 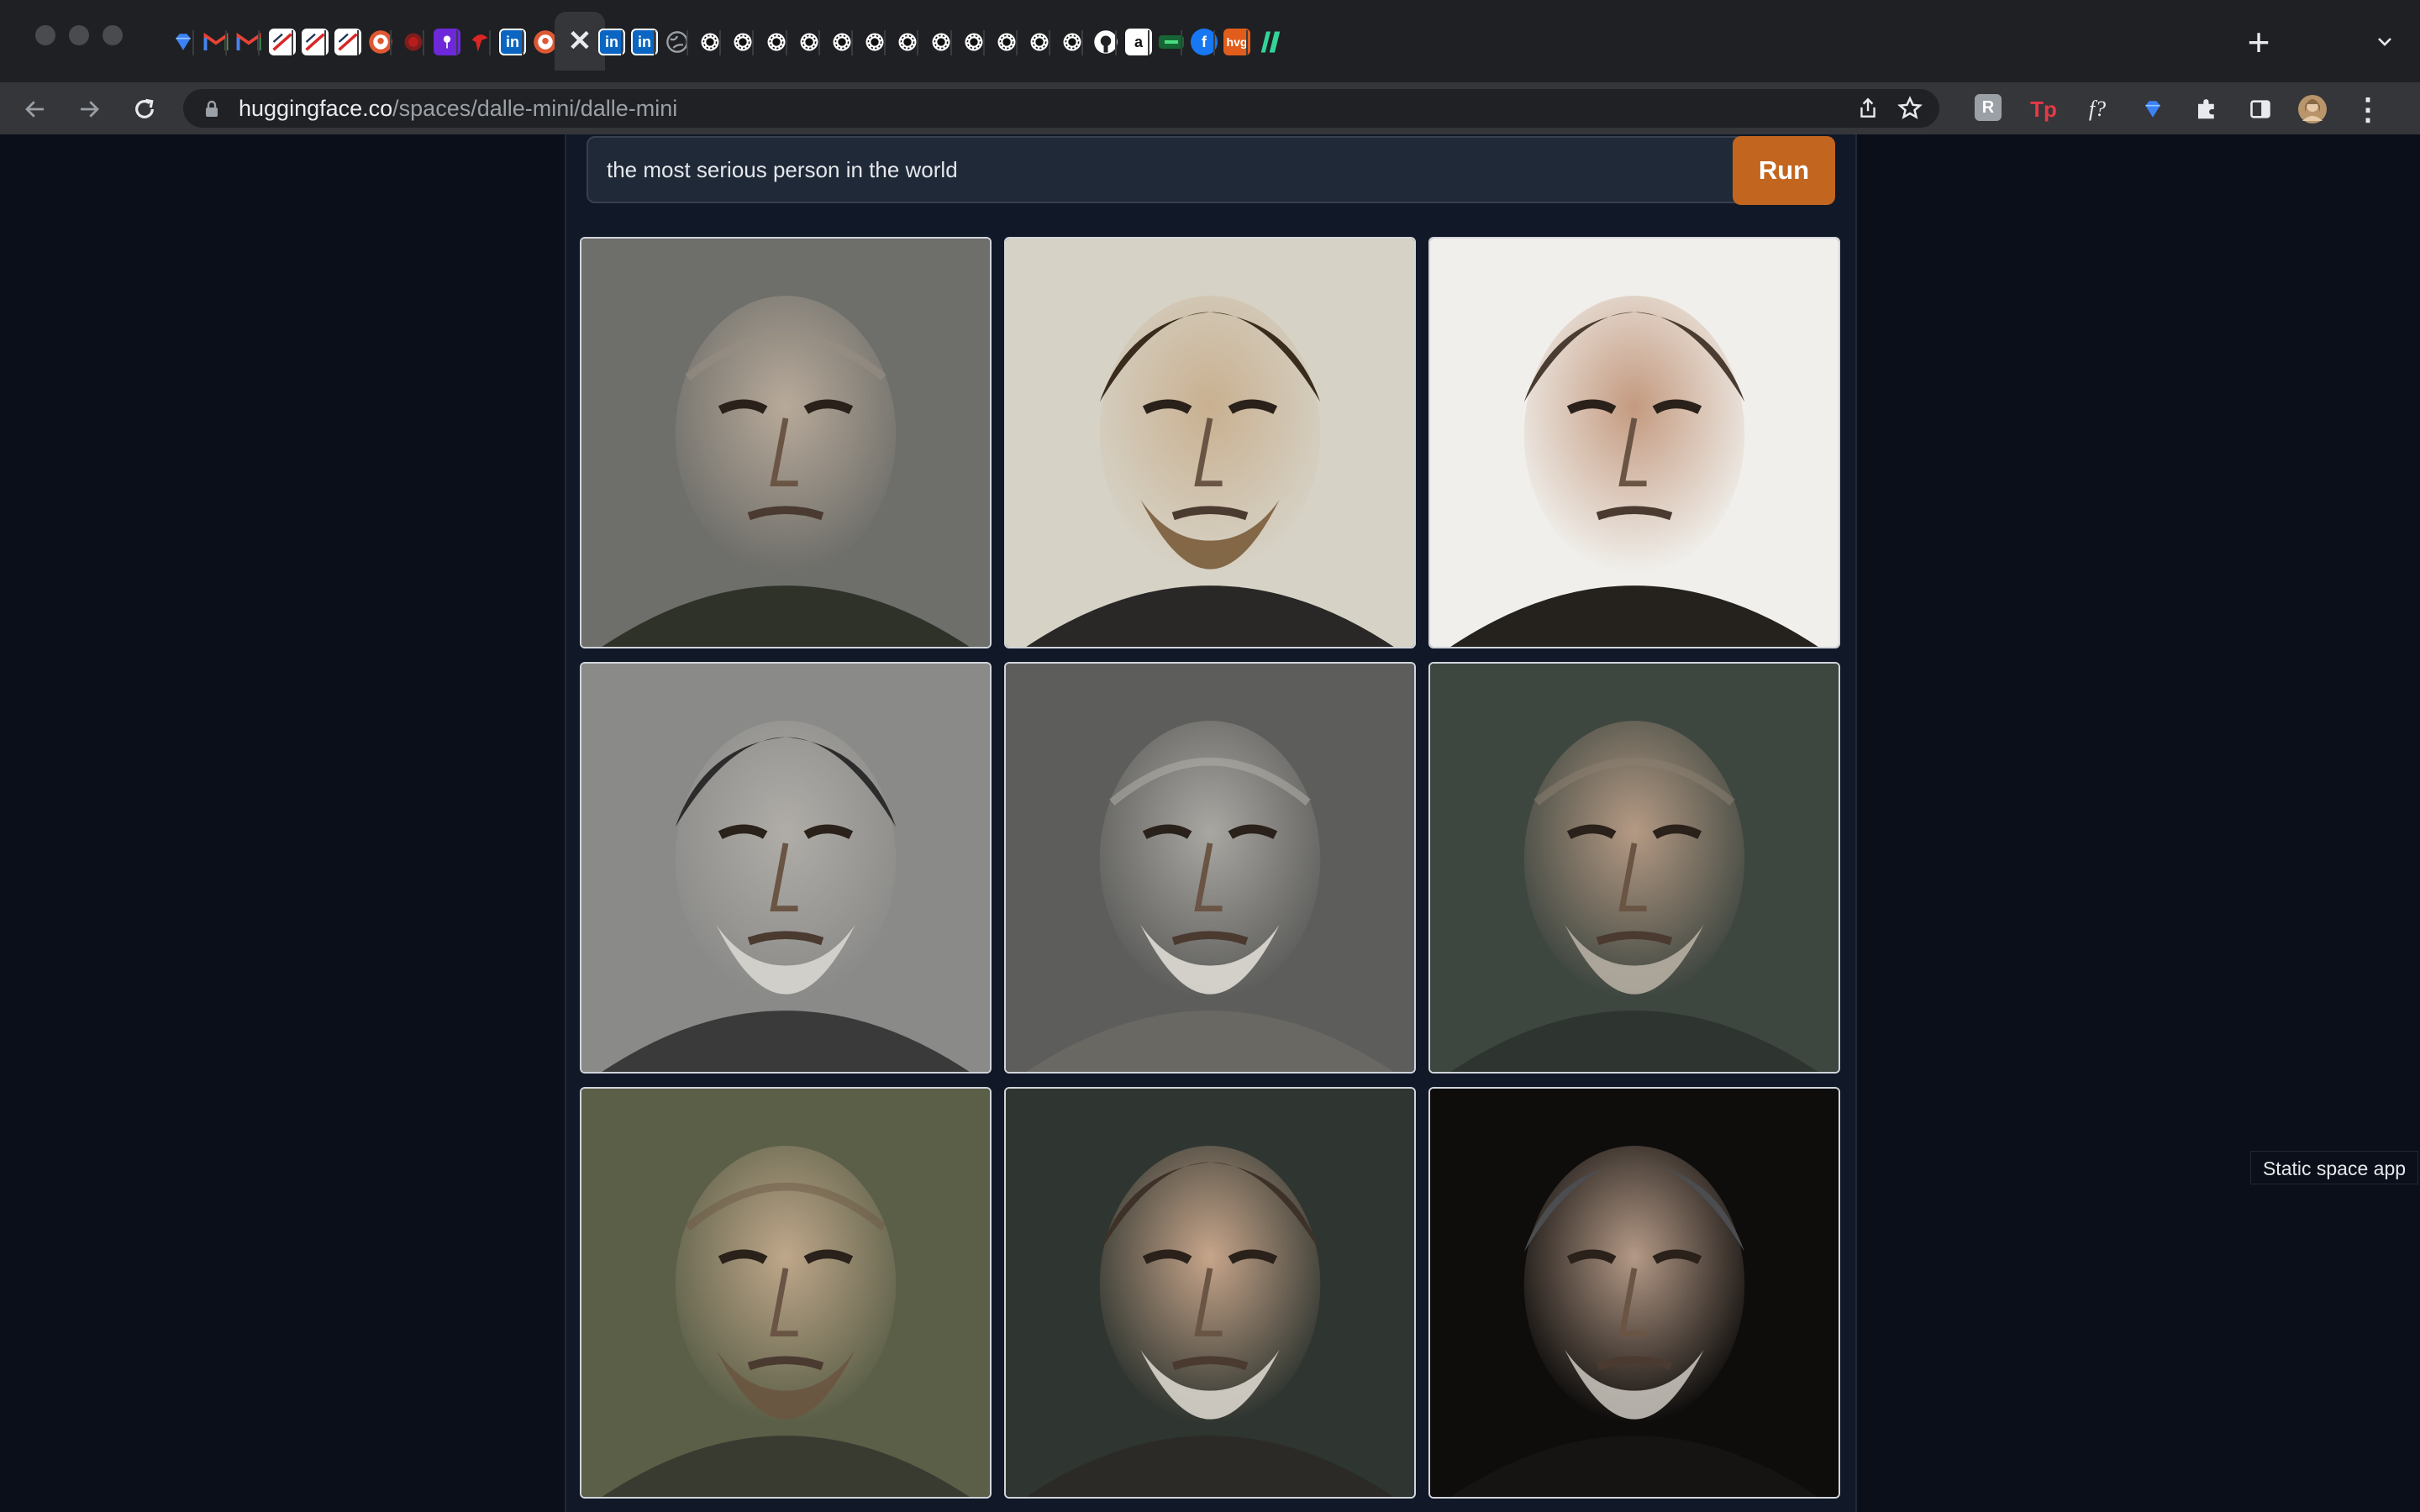 I want to click on tab-favicon-label: hvg, so click(x=1237, y=42).